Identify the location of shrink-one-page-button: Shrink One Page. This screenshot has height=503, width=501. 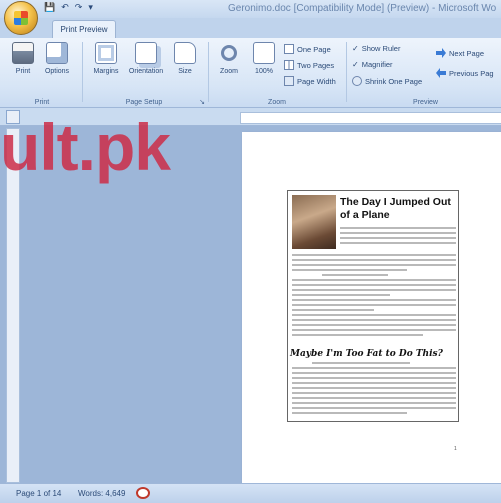
(387, 81).